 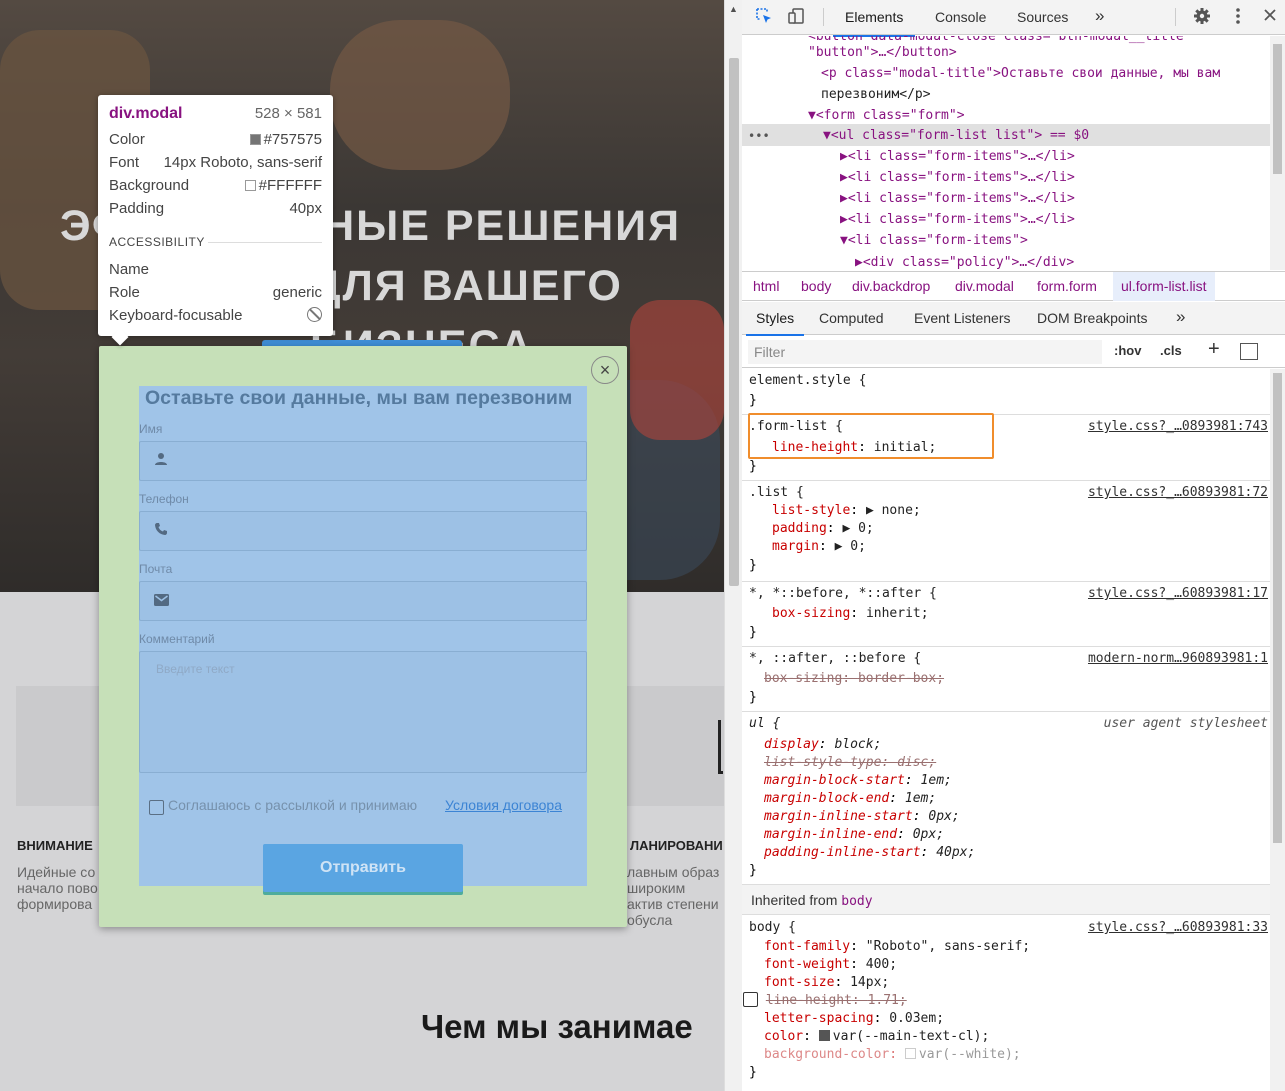 What do you see at coordinates (835, 658) in the screenshot?
I see `rule-selector: *, ::after, ::before {` at bounding box center [835, 658].